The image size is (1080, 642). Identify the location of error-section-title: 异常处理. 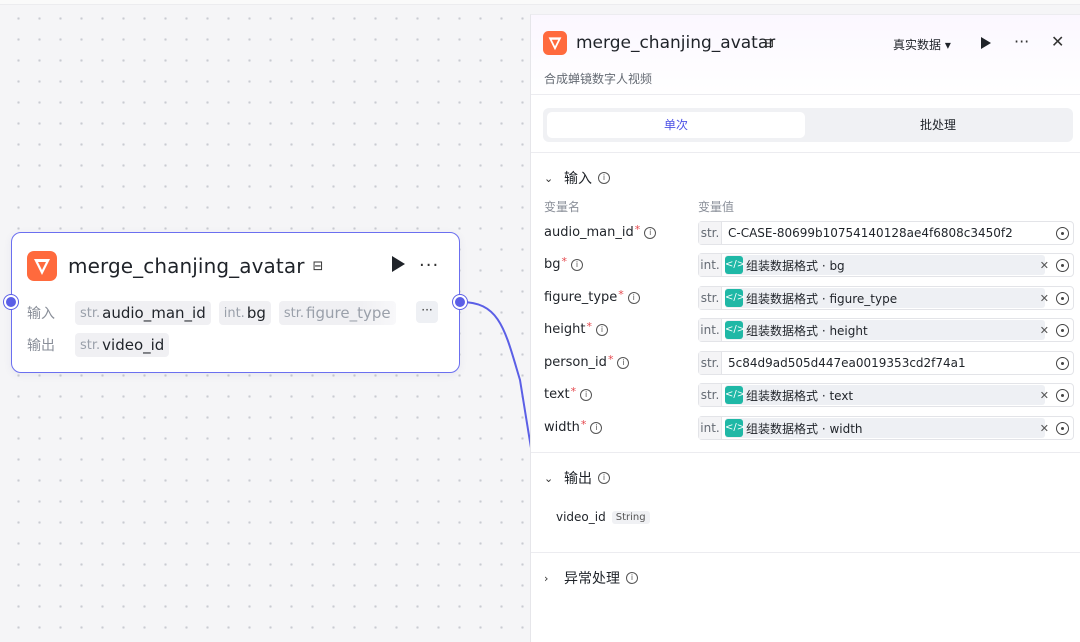
(592, 579).